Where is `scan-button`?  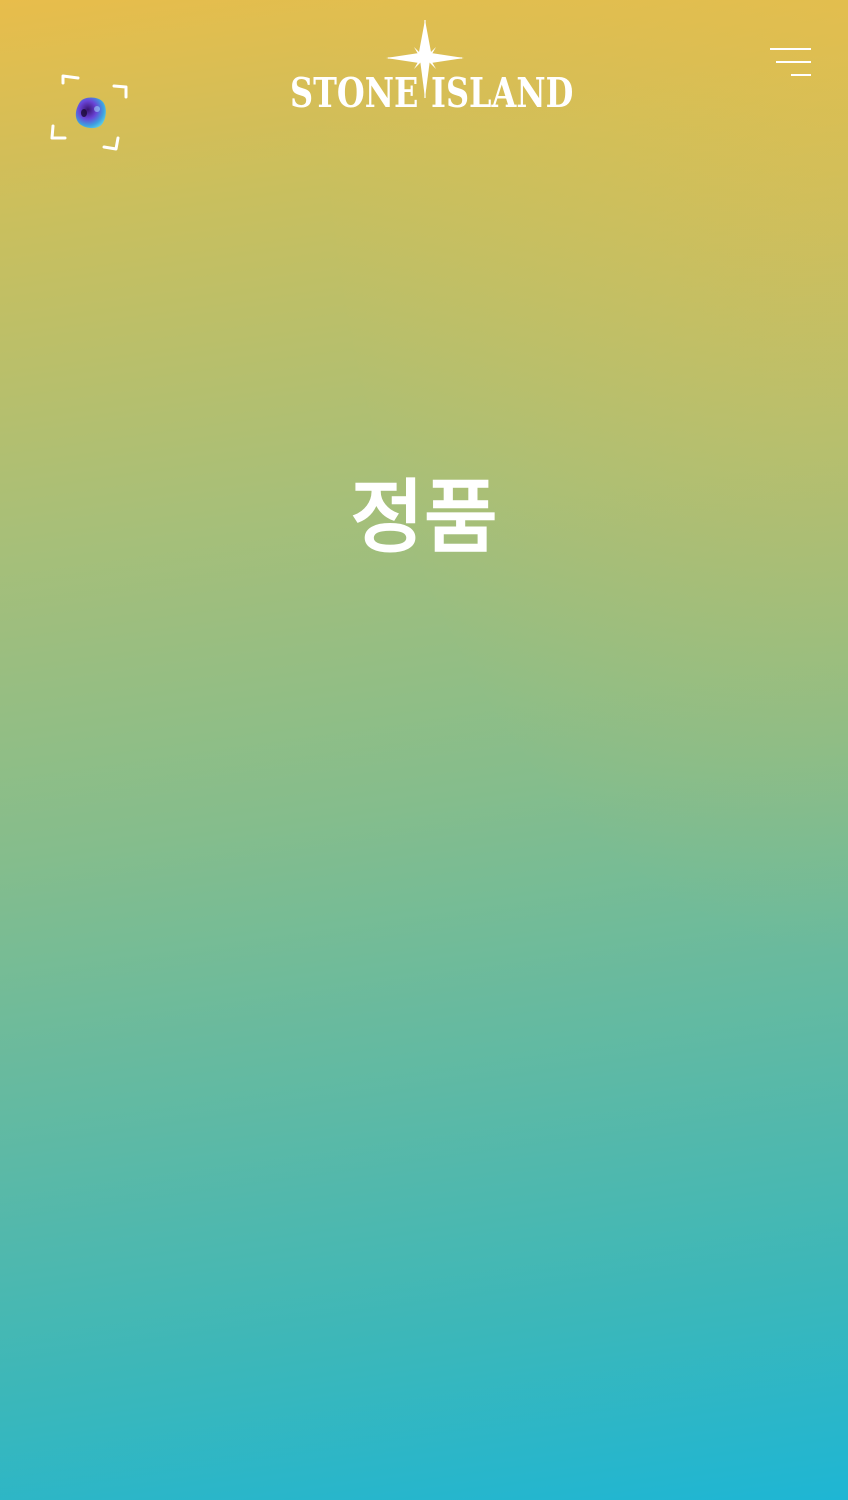 scan-button is located at coordinates (90, 112).